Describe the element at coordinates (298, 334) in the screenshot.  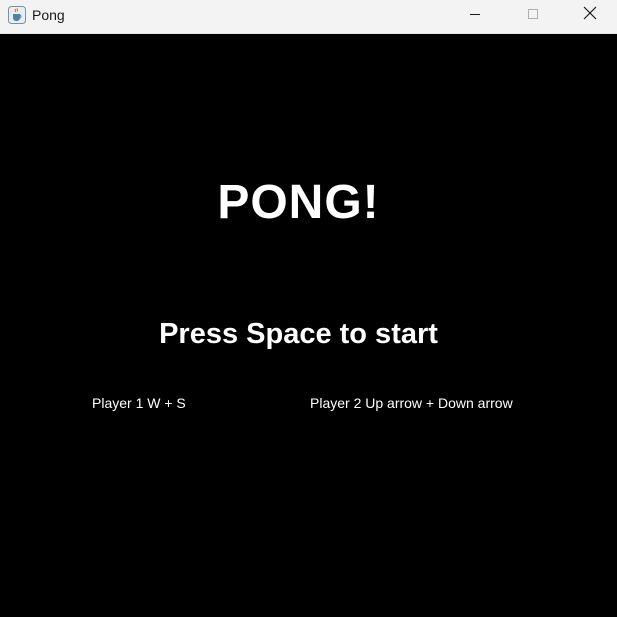
I see `start-prompt: Press Space to start` at that location.